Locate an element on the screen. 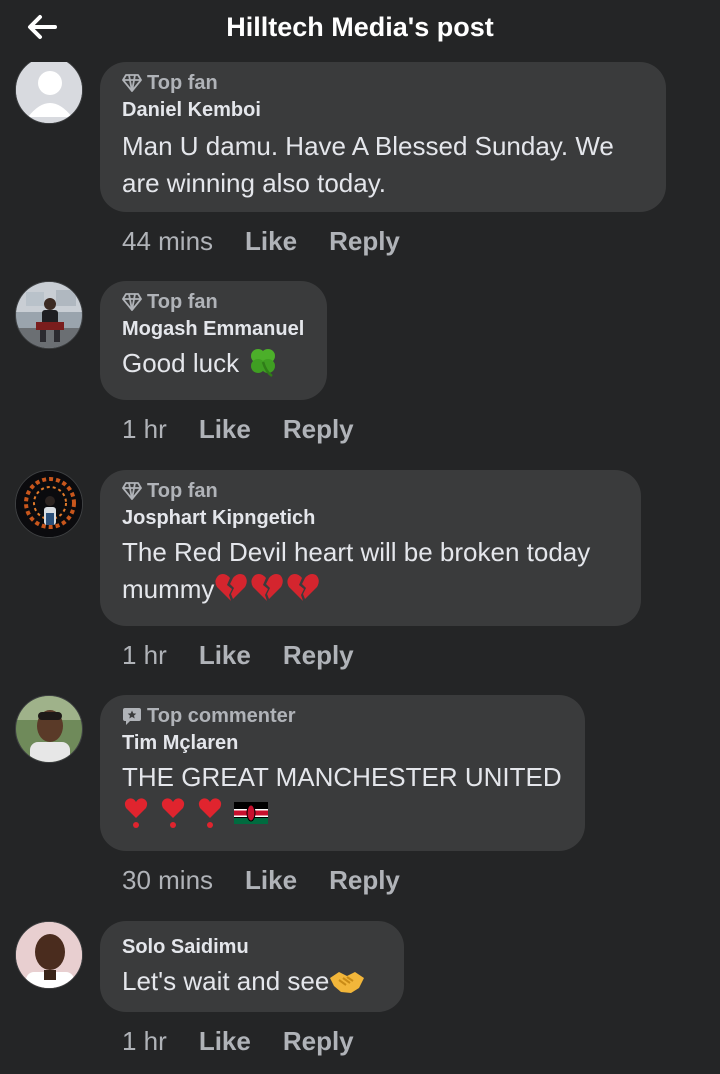 The height and width of the screenshot is (1074, 720). comment-text-line2-row: mummy is located at coordinates (370, 589).